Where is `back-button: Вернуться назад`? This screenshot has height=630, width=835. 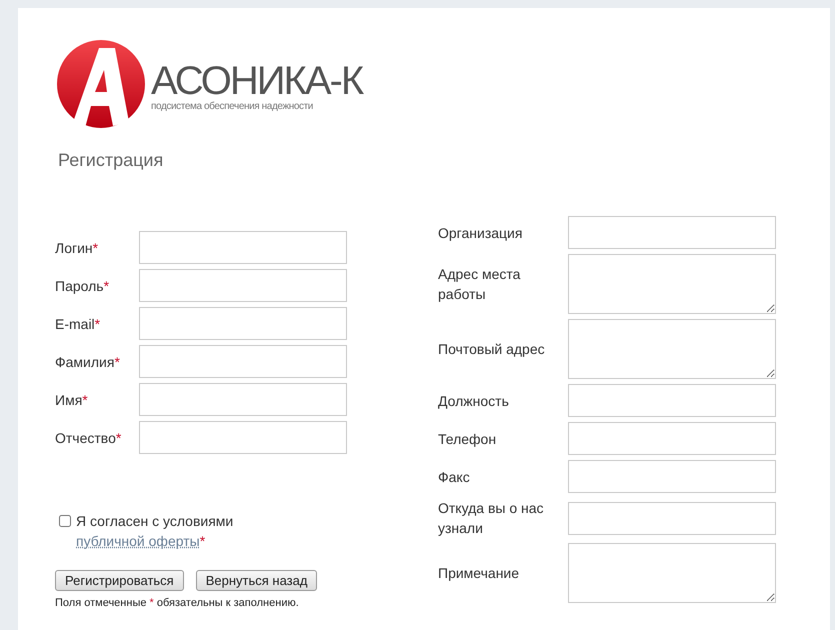 back-button: Вернуться назад is located at coordinates (257, 580).